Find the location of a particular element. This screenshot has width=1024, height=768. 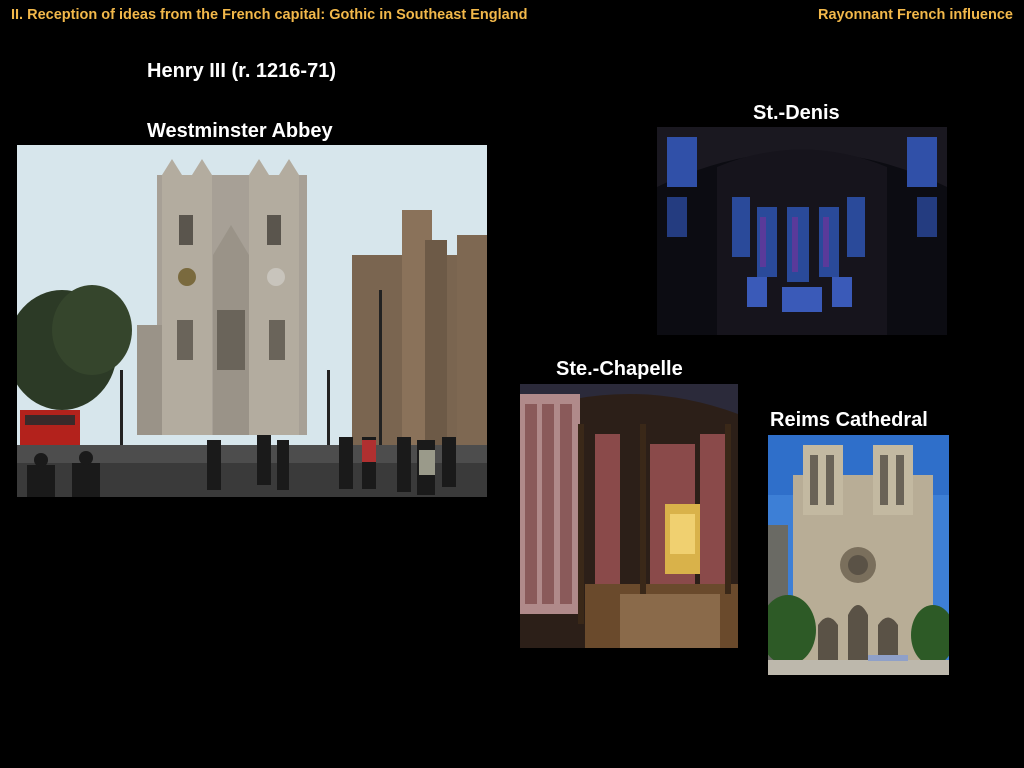

topic-title: Rayonnant French influence is located at coordinates (915, 15).